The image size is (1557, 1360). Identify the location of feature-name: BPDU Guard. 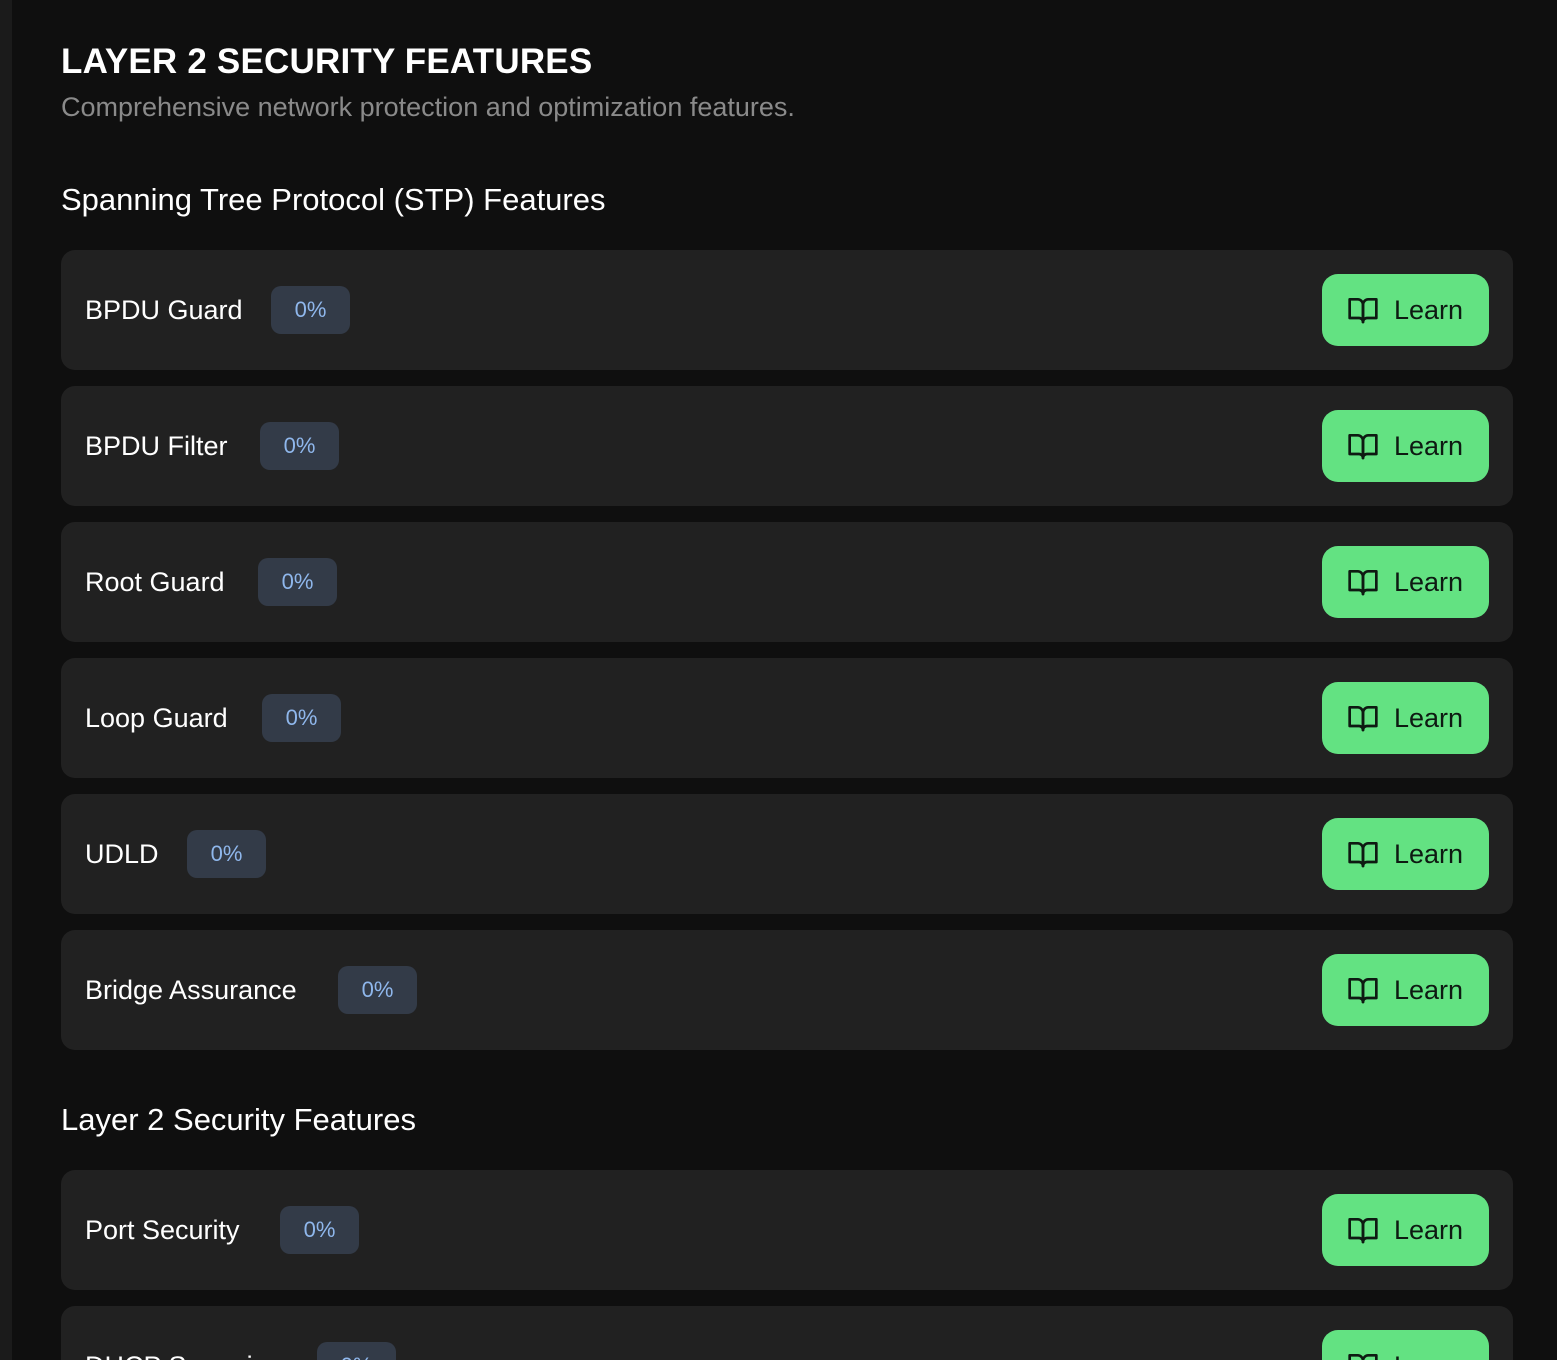
(164, 310).